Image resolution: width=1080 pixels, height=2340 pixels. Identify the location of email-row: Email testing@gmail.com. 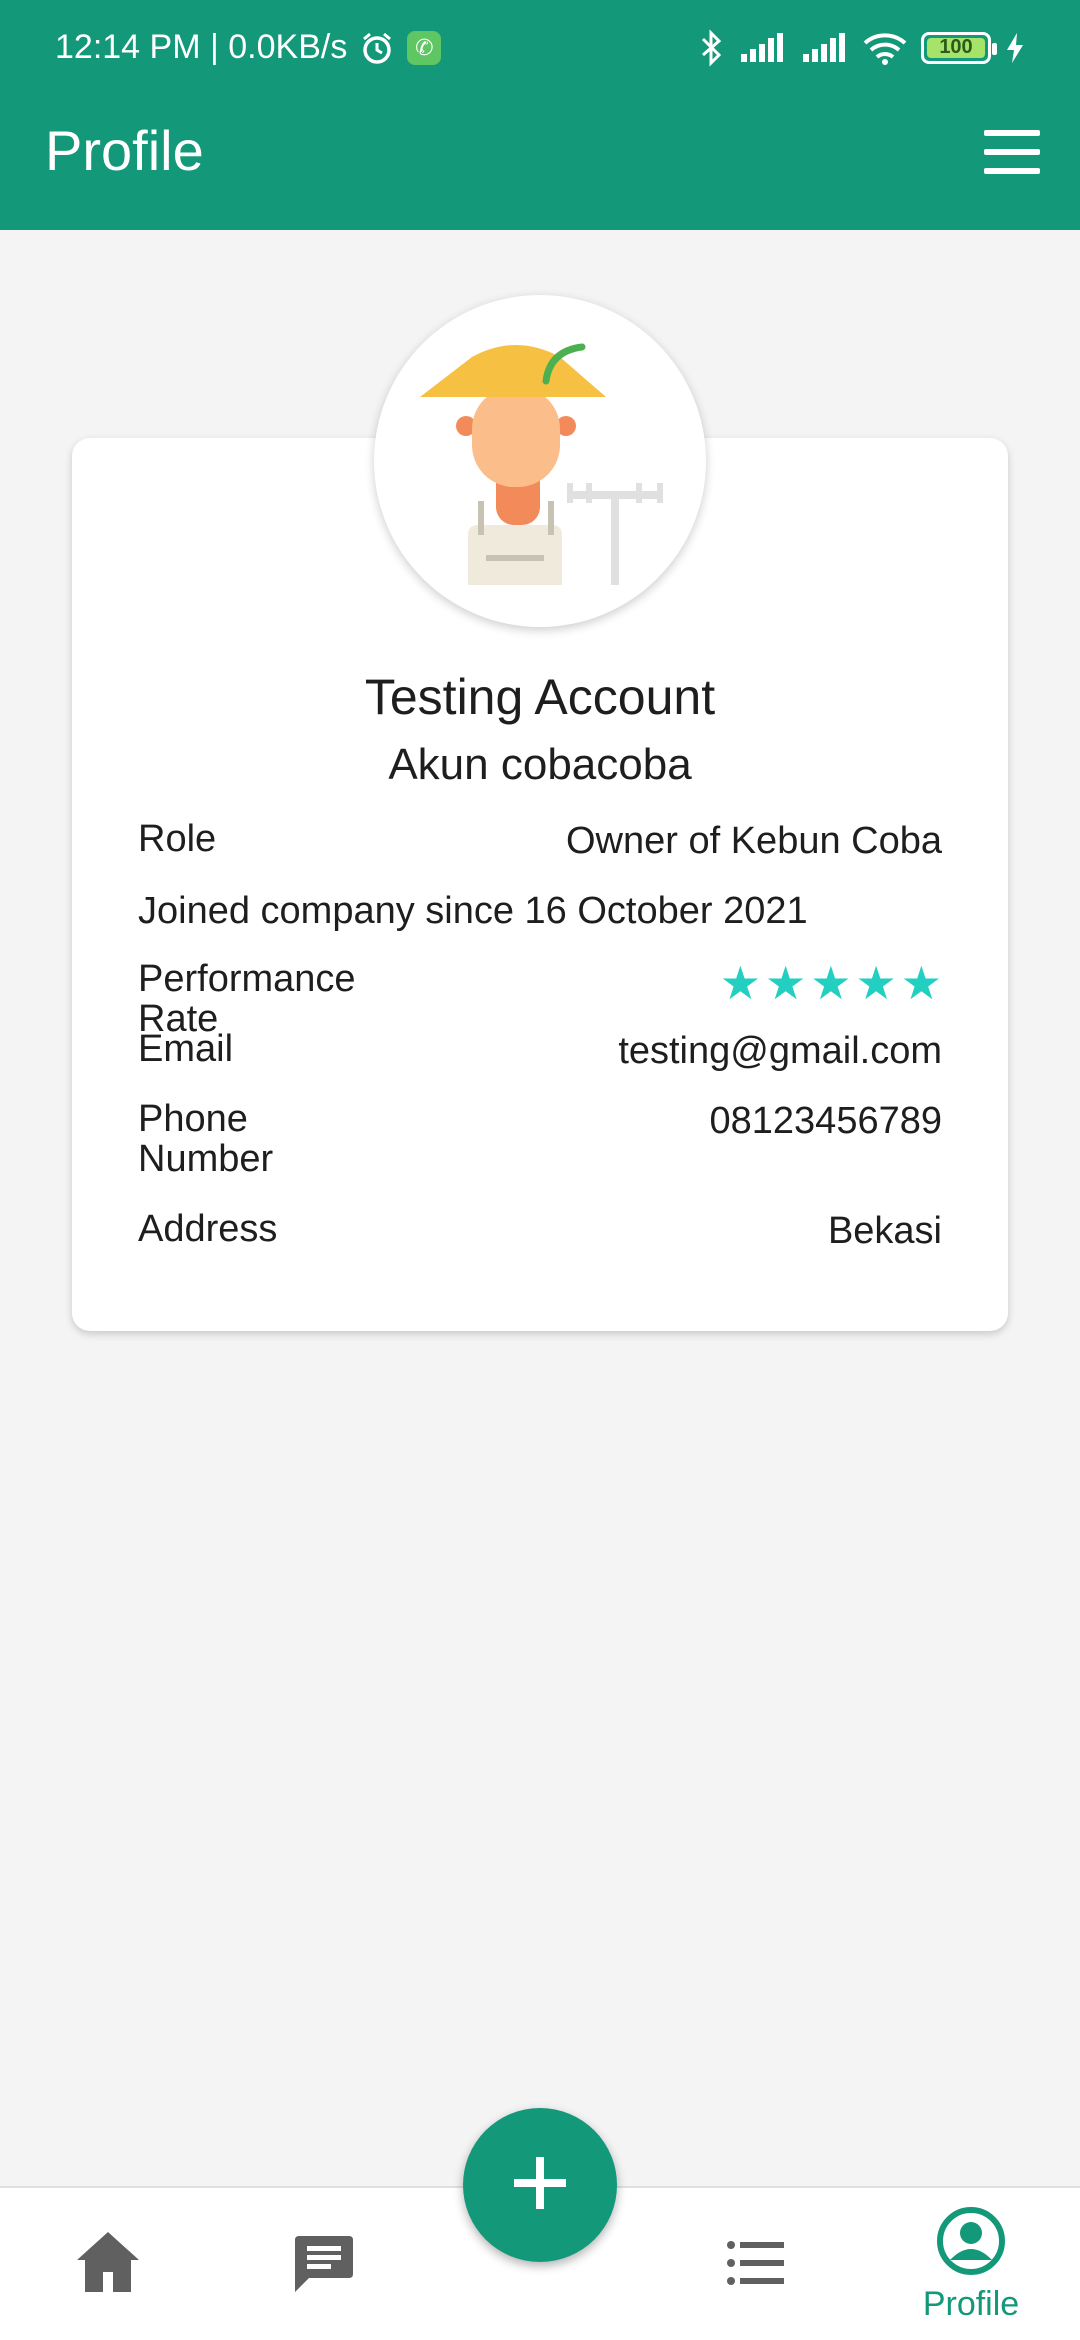
(540, 1050).